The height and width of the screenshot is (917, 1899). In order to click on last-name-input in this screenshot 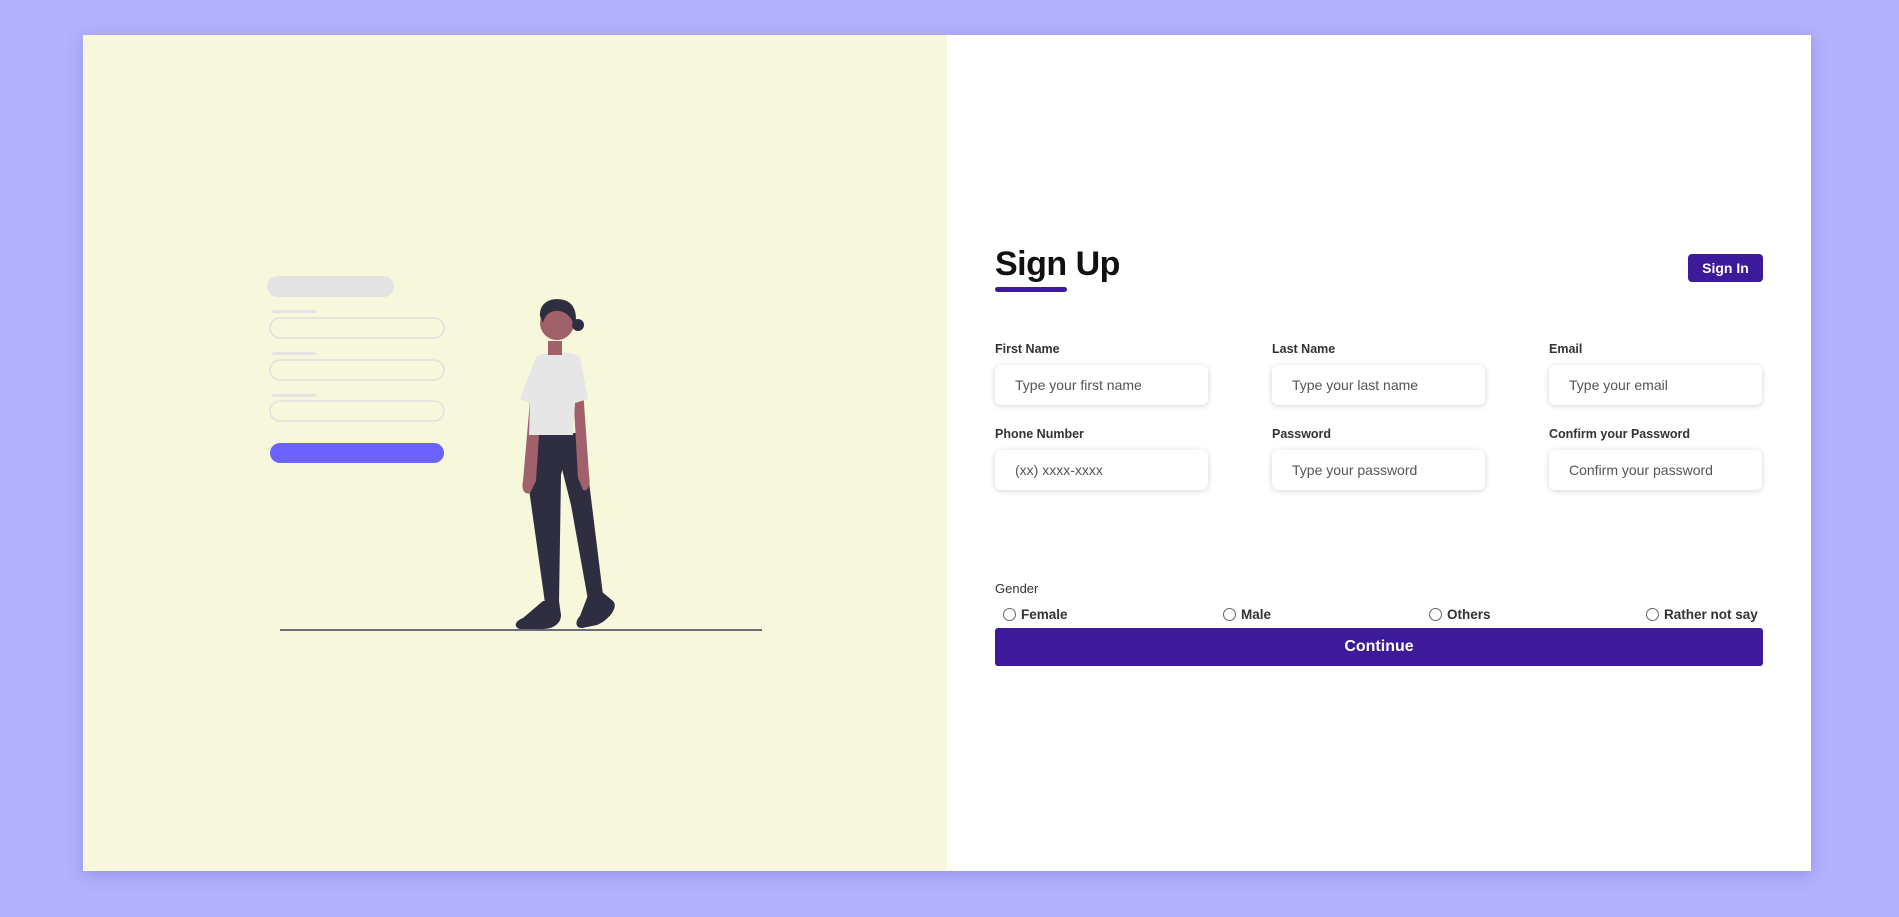, I will do `click(1378, 385)`.